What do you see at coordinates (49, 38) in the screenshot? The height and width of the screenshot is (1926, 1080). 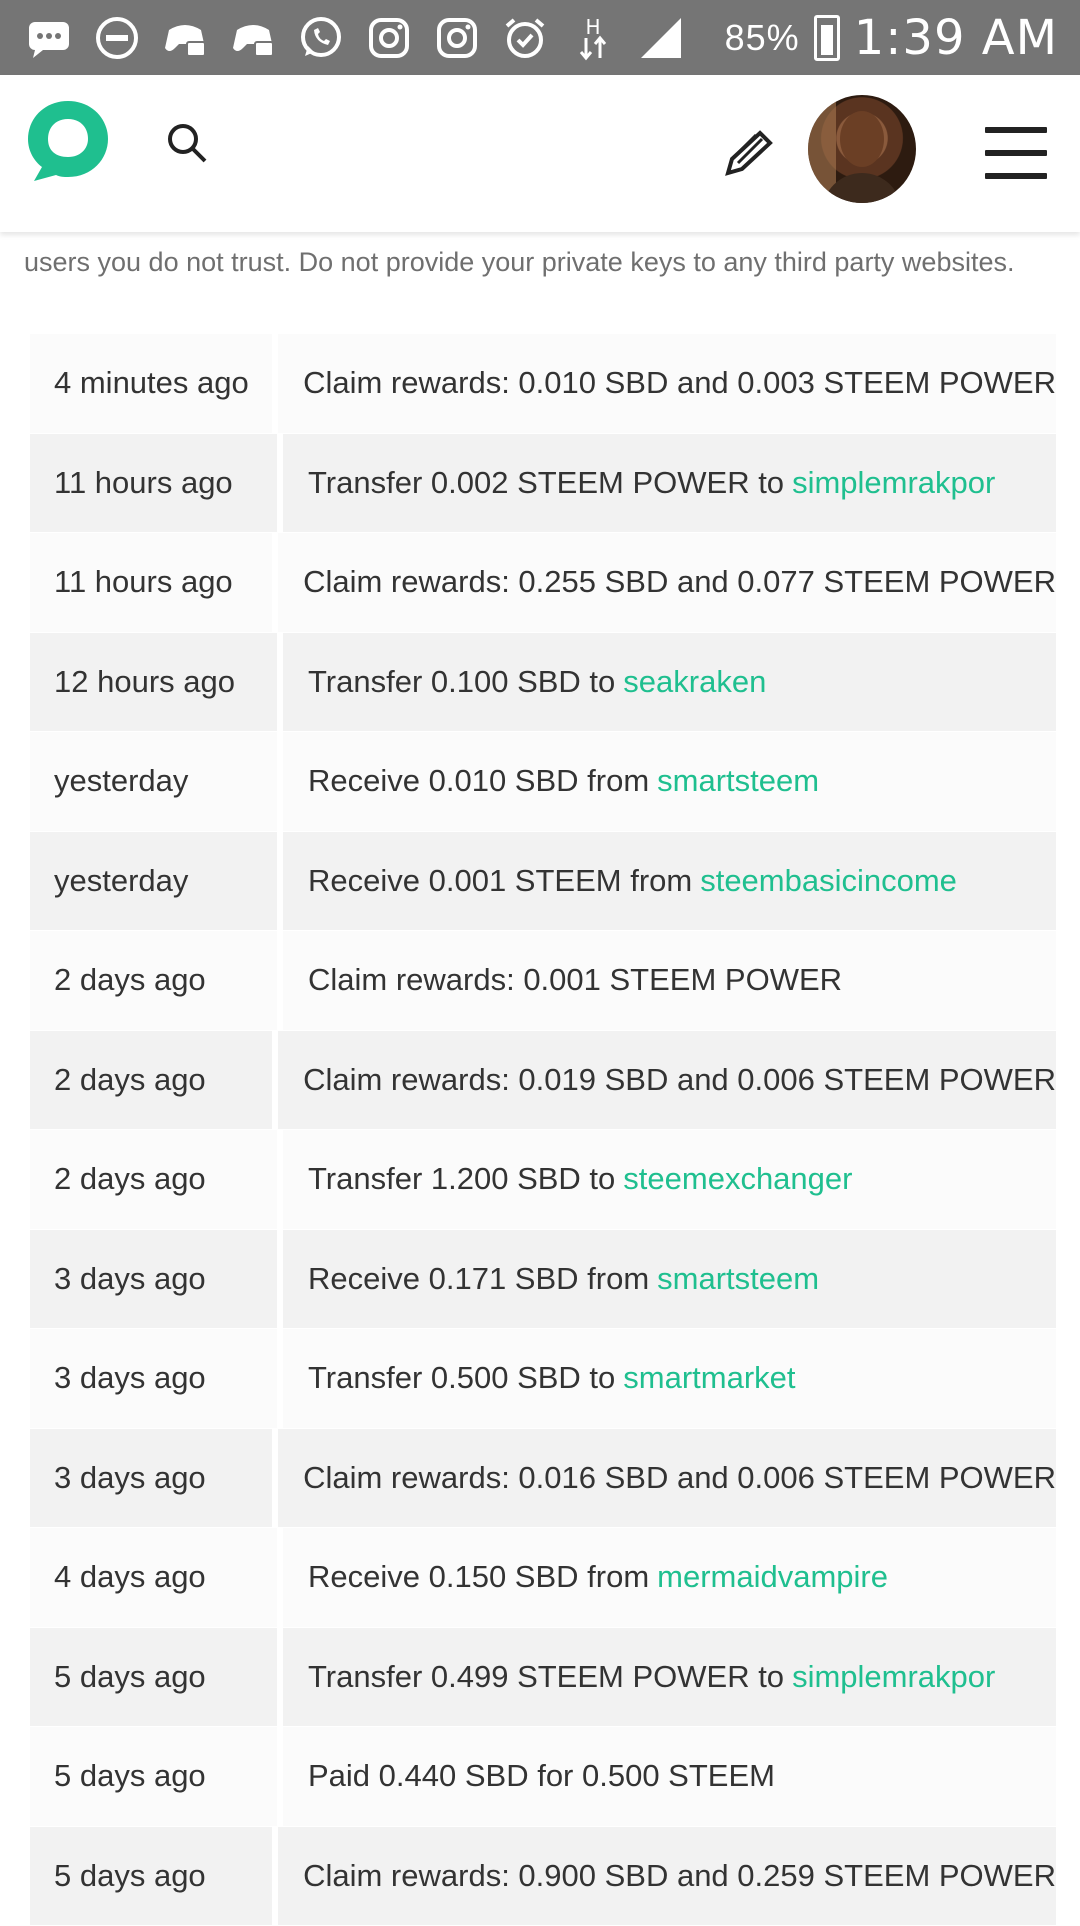 I see `message-icon` at bounding box center [49, 38].